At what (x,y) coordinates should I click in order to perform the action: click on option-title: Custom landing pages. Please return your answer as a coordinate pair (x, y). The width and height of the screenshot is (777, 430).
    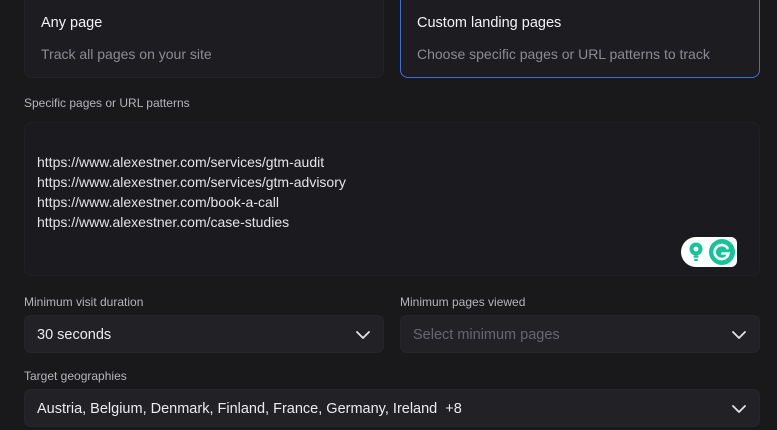
    Looking at the image, I should click on (489, 23).